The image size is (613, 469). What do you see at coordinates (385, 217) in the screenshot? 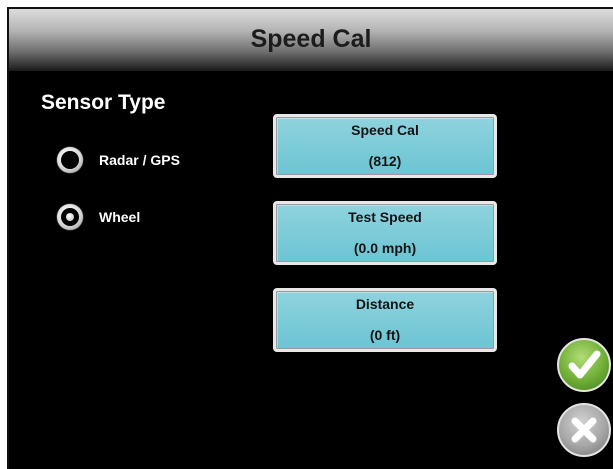
I see `test-speed-label: Test Speed` at bounding box center [385, 217].